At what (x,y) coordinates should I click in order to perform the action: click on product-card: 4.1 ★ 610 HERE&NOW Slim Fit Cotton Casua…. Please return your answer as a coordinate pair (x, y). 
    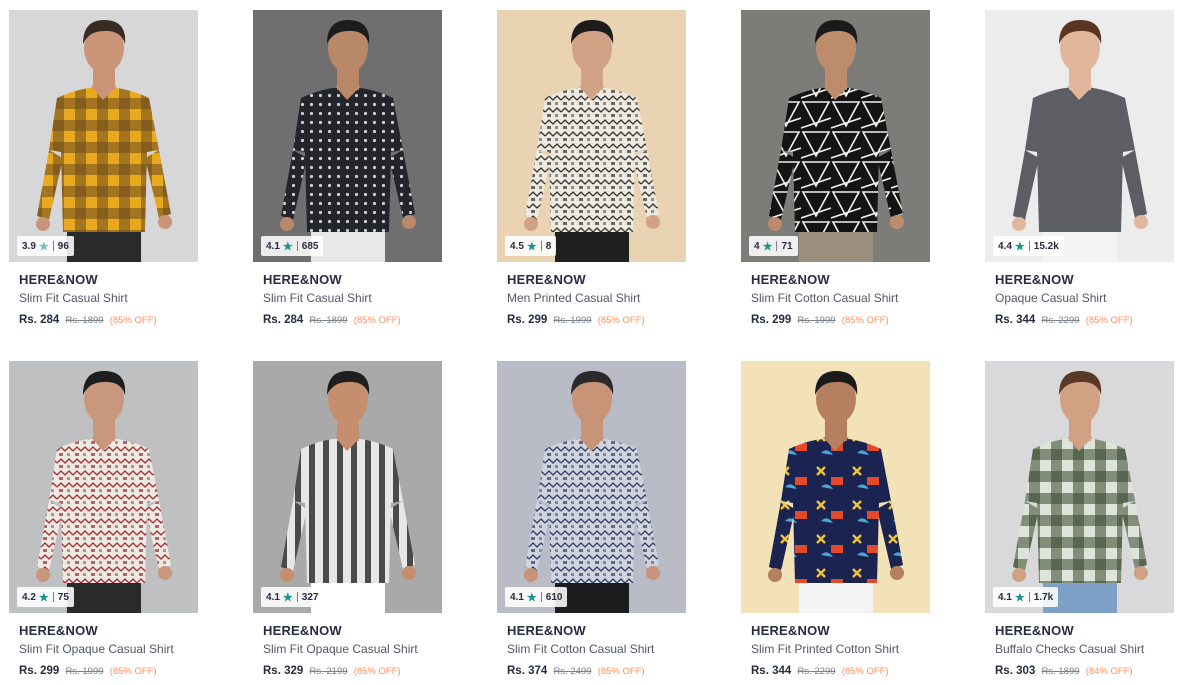
    Looking at the image, I should click on (591, 519).